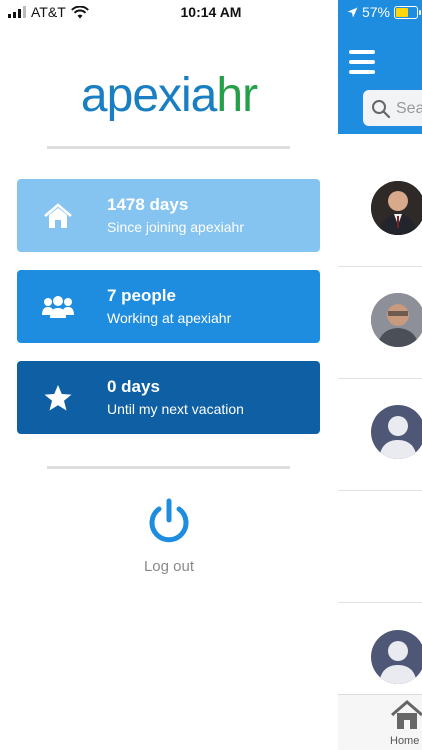  Describe the element at coordinates (169, 566) in the screenshot. I see `logout-button: Log out` at that location.